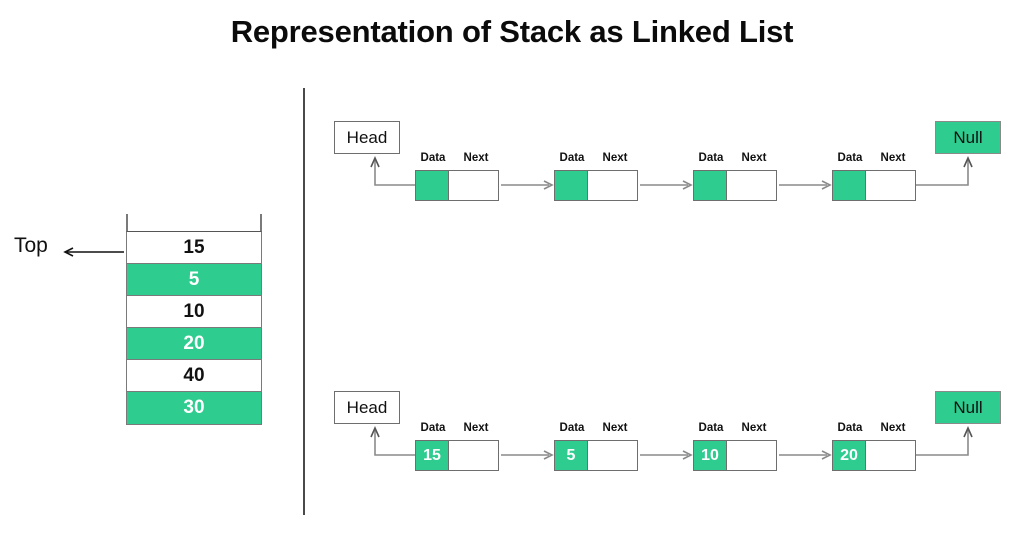 Image resolution: width=1024 pixels, height=535 pixels. I want to click on list-node: 5, so click(596, 455).